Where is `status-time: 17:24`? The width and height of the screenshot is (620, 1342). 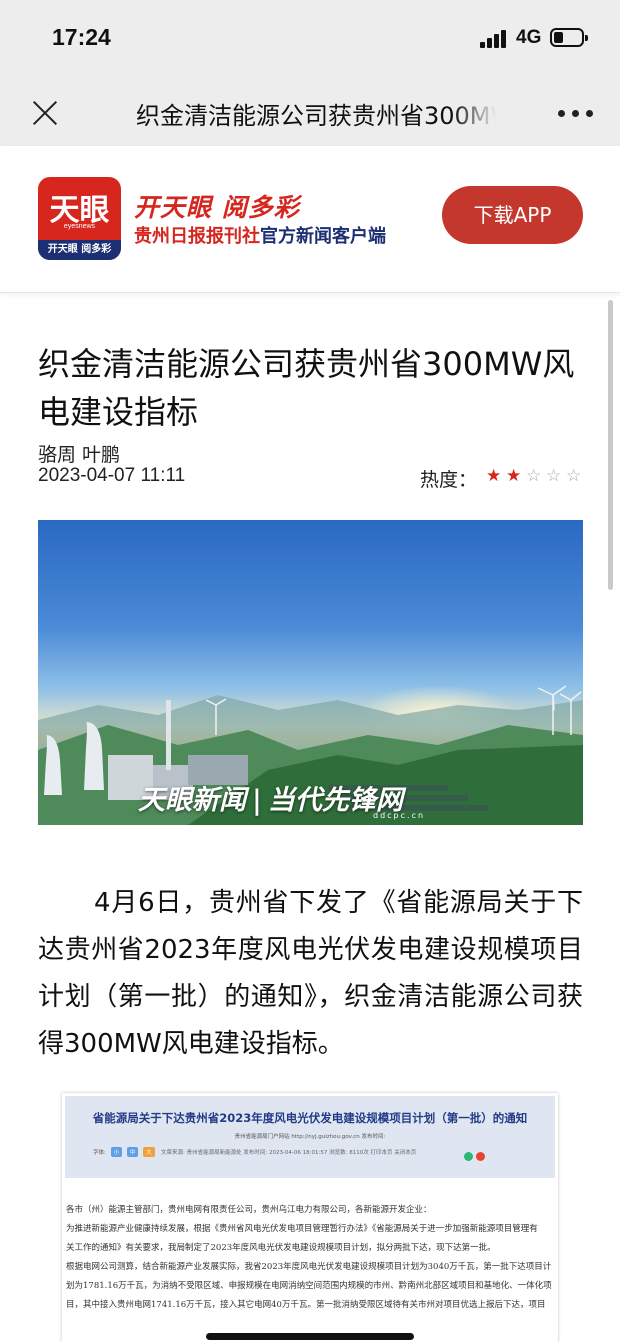 status-time: 17:24 is located at coordinates (81, 37).